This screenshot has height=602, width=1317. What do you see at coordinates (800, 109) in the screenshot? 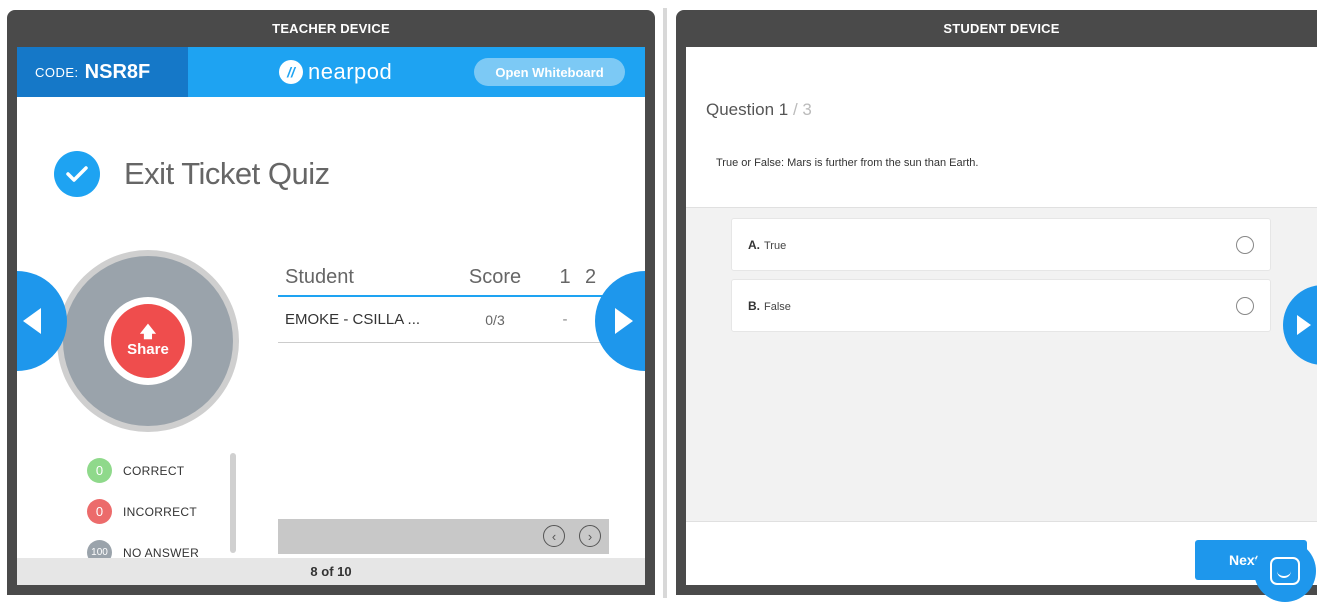
I see `question-total: / 3` at bounding box center [800, 109].